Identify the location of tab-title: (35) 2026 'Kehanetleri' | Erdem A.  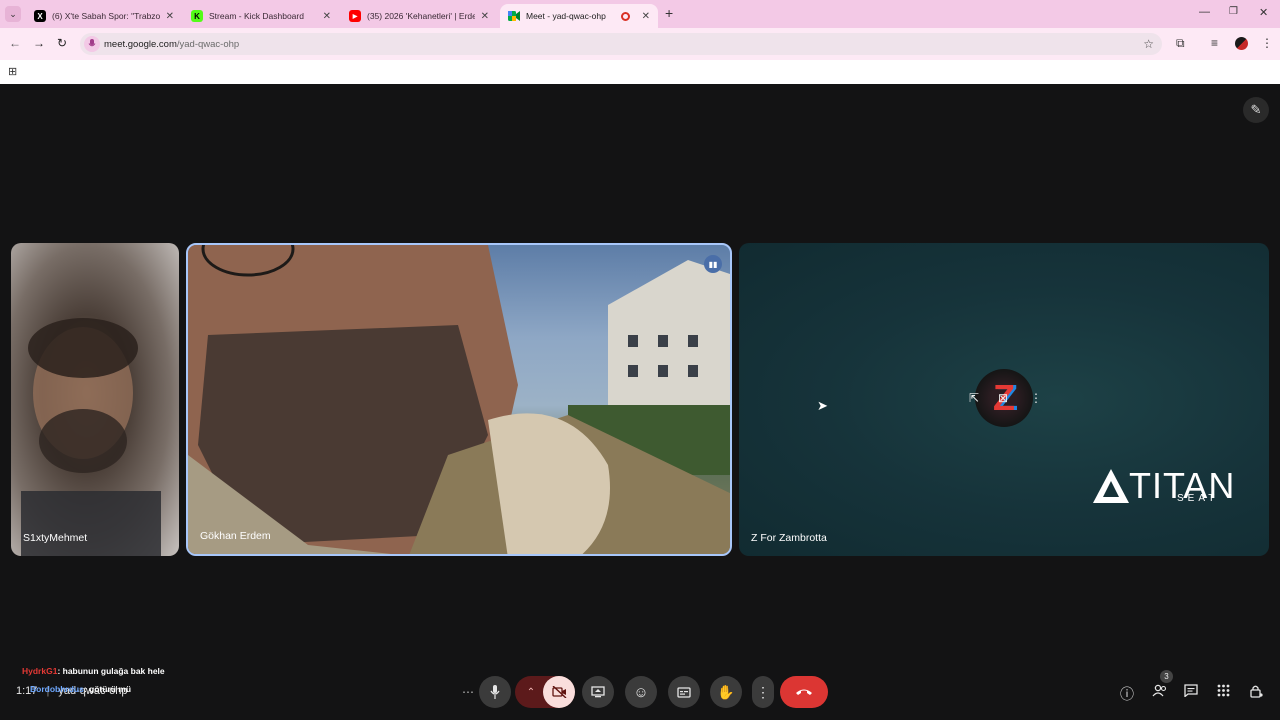
(421, 16).